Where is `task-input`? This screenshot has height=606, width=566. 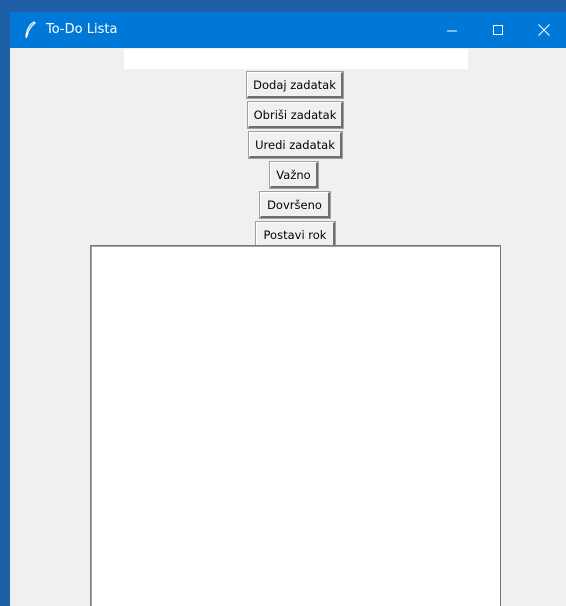 task-input is located at coordinates (296, 59).